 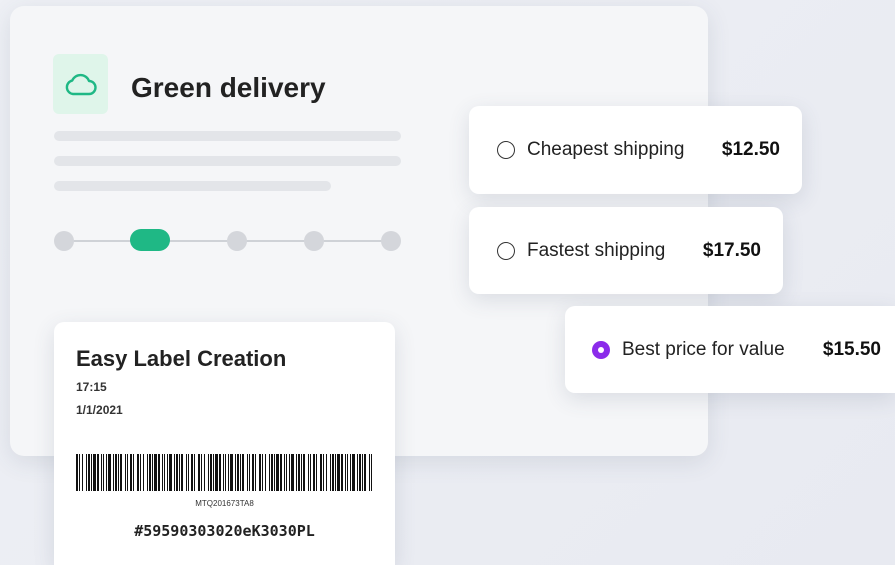 I want to click on radio-button-selected, so click(x=601, y=349).